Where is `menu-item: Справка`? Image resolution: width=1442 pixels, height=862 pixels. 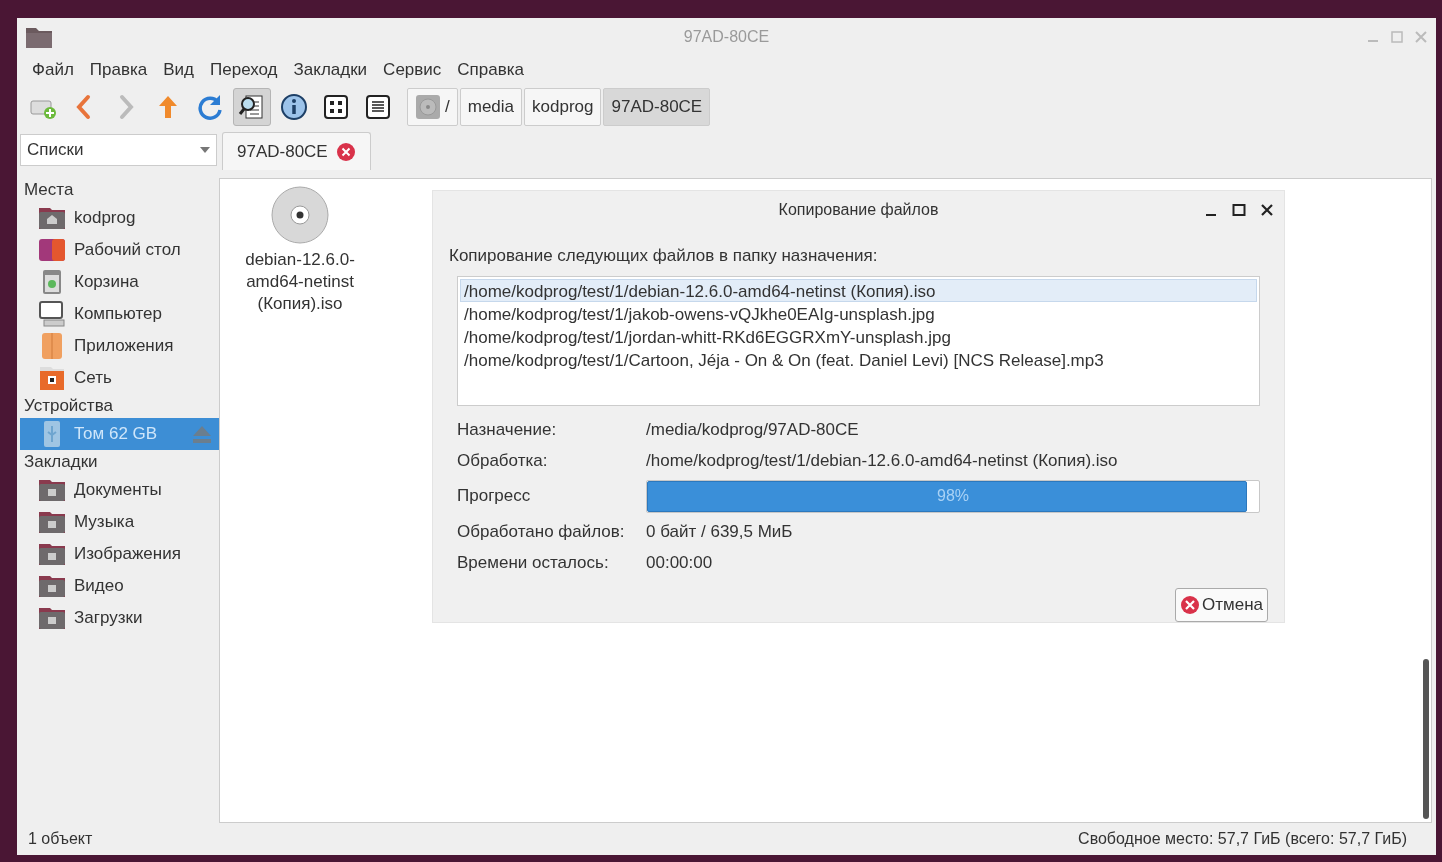
menu-item: Справка is located at coordinates (491, 70).